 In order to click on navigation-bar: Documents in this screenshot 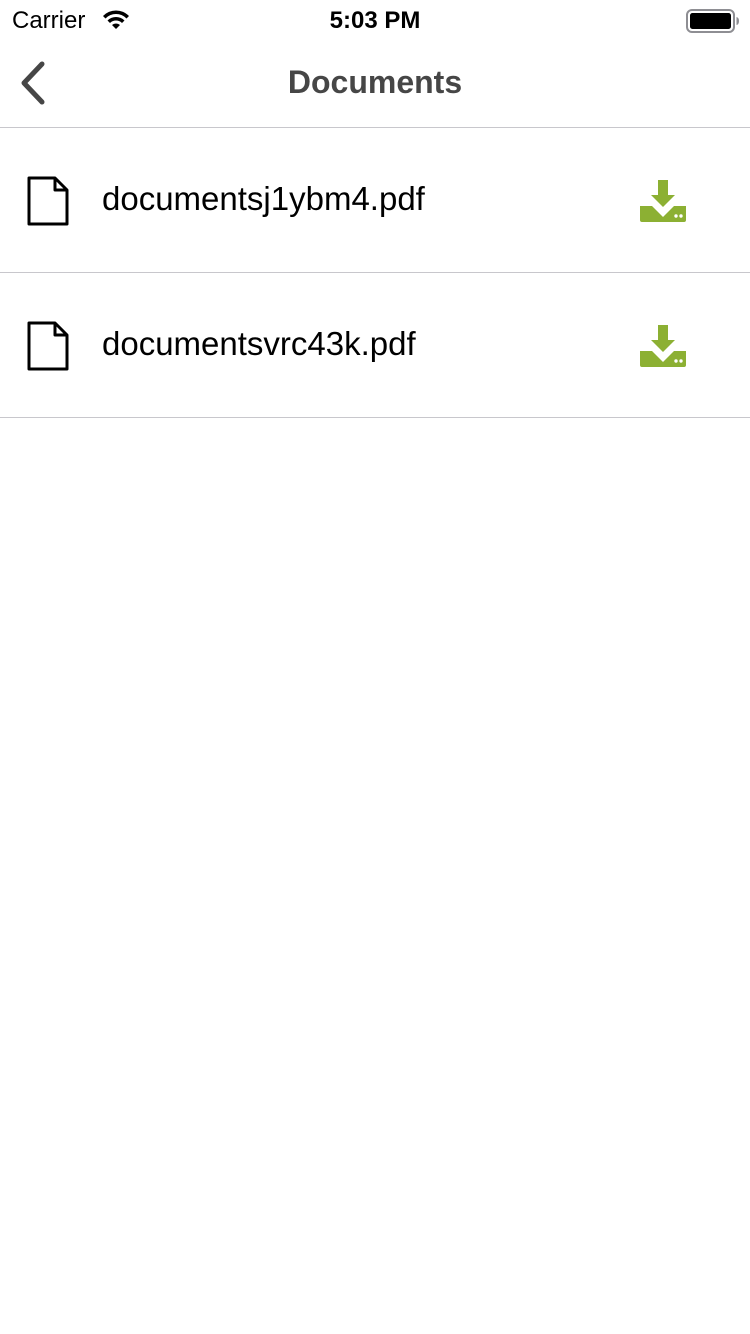, I will do `click(375, 84)`.